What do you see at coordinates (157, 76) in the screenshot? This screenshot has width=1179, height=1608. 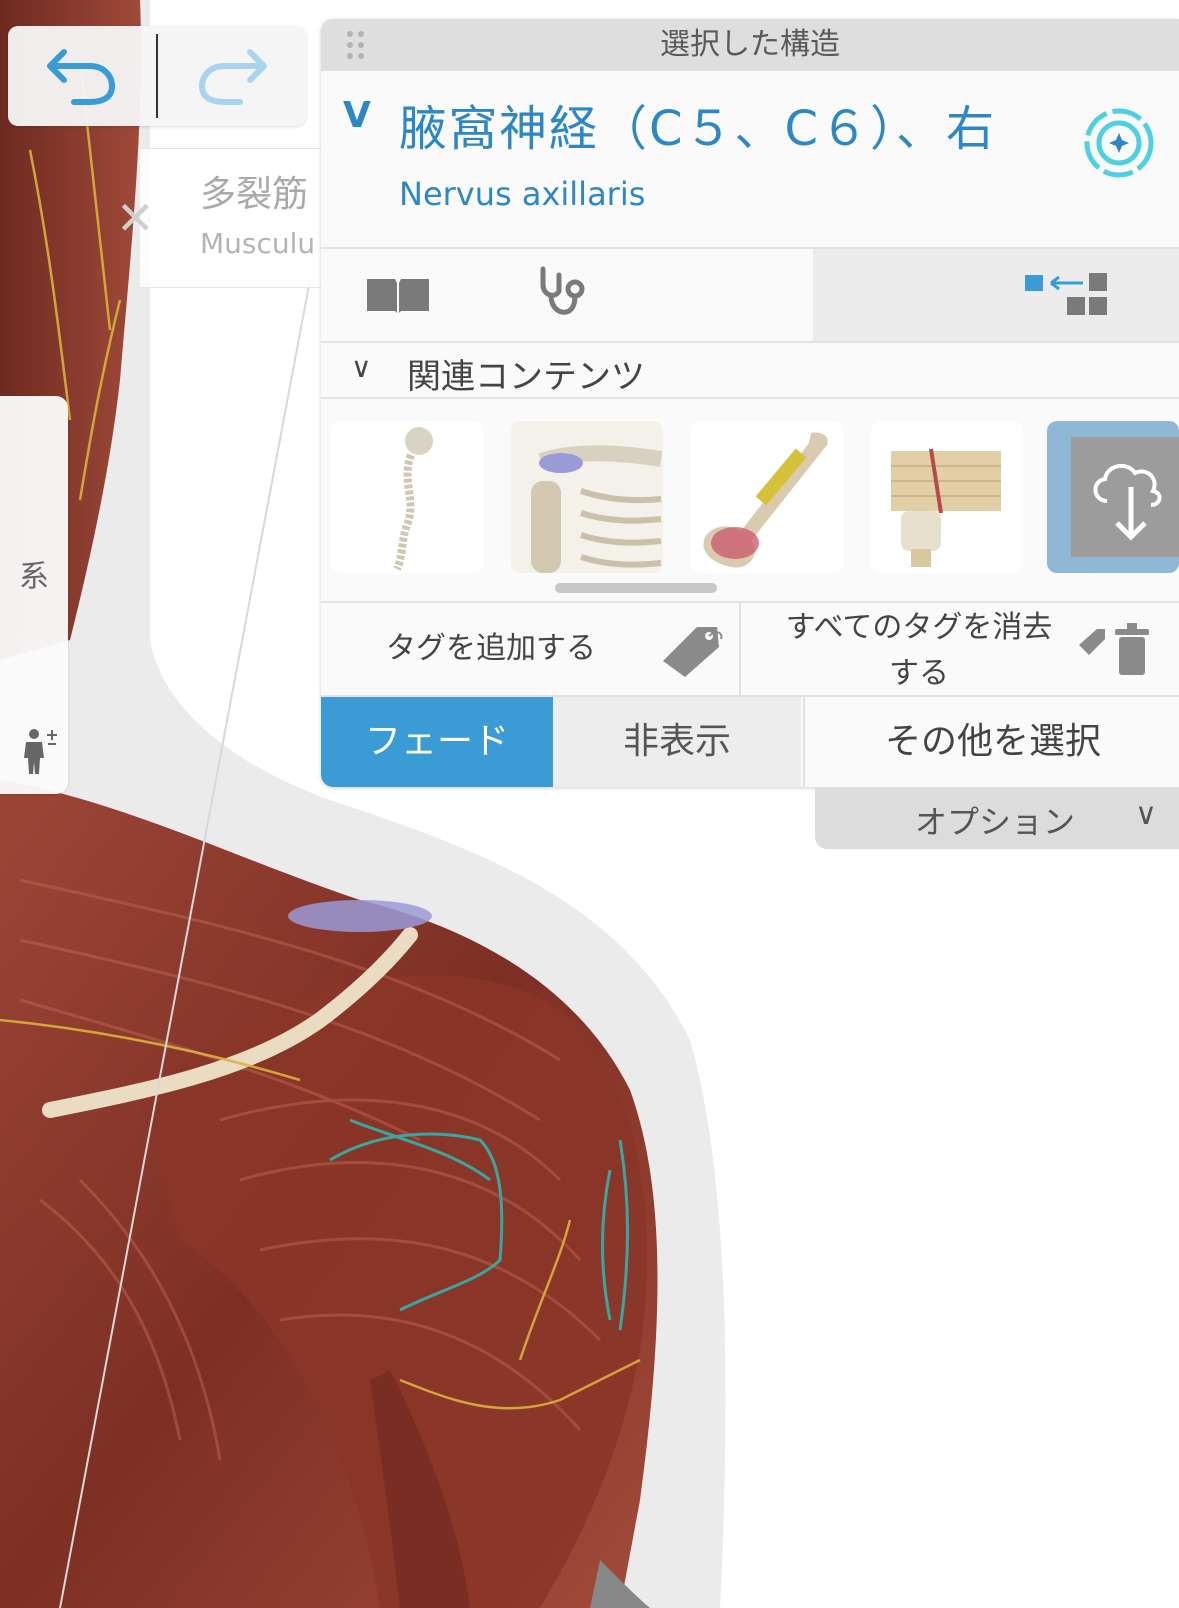 I see `undo-redo-toolbar` at bounding box center [157, 76].